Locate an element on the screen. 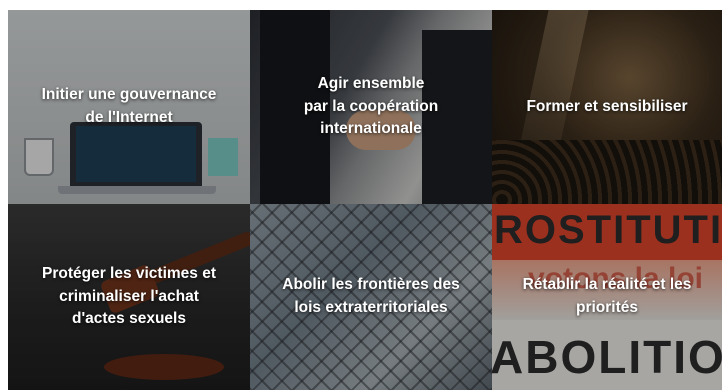 This screenshot has height=390, width=724. tile-label: Former et sensibiliser is located at coordinates (607, 106).